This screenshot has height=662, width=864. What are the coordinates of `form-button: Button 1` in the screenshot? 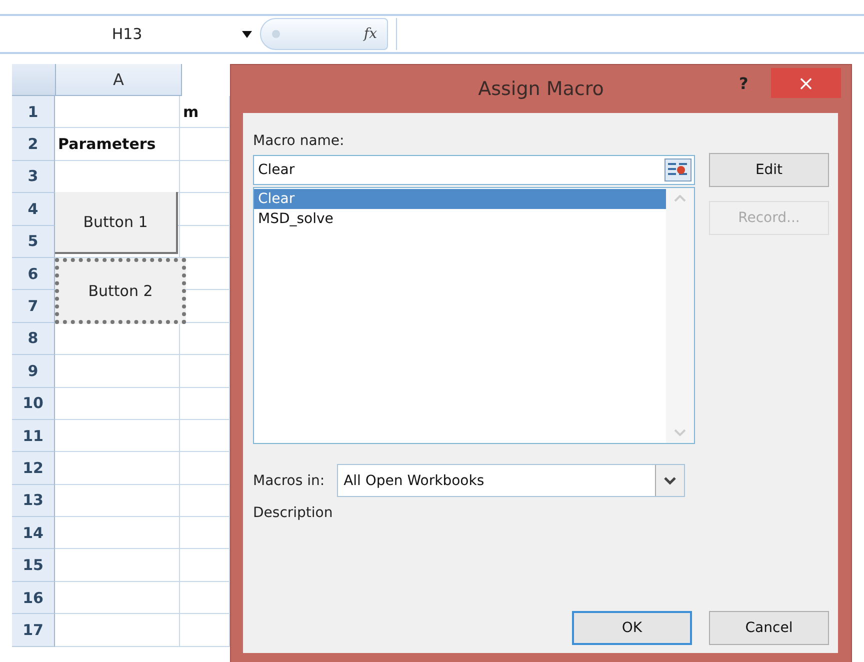 It's located at (116, 223).